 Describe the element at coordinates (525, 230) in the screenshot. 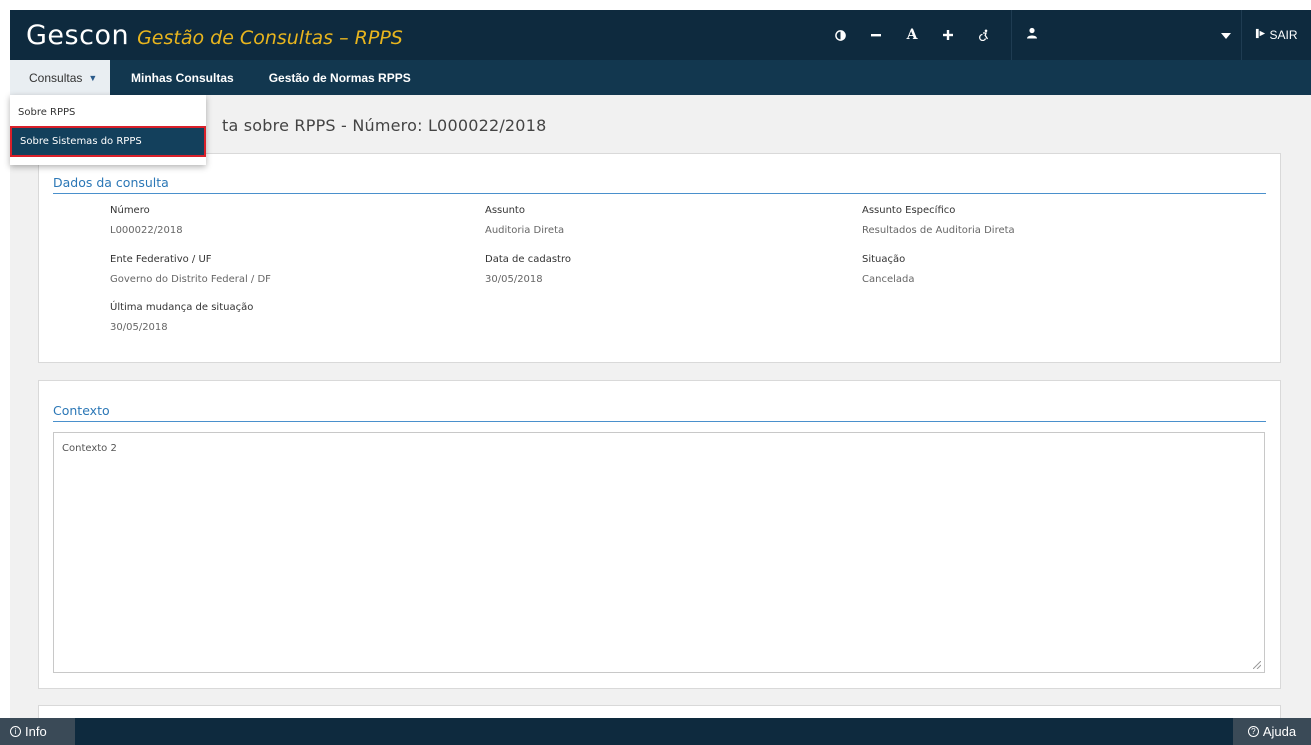

I see `field-value-assunto: Auditoria Direta` at that location.